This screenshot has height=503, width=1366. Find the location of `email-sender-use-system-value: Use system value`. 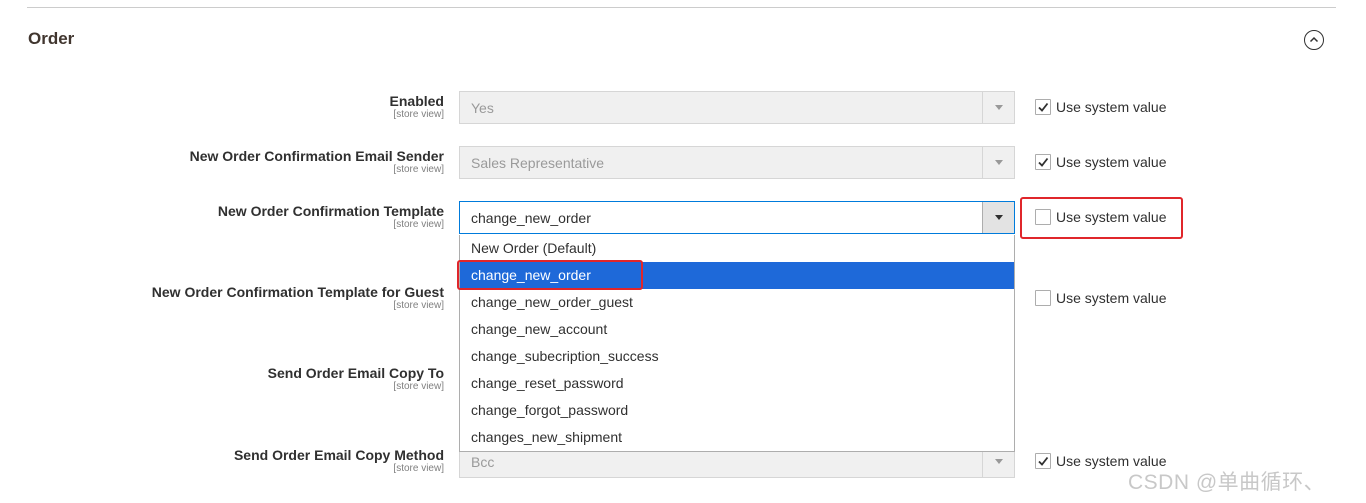

email-sender-use-system-value: Use system value is located at coordinates (1100, 162).